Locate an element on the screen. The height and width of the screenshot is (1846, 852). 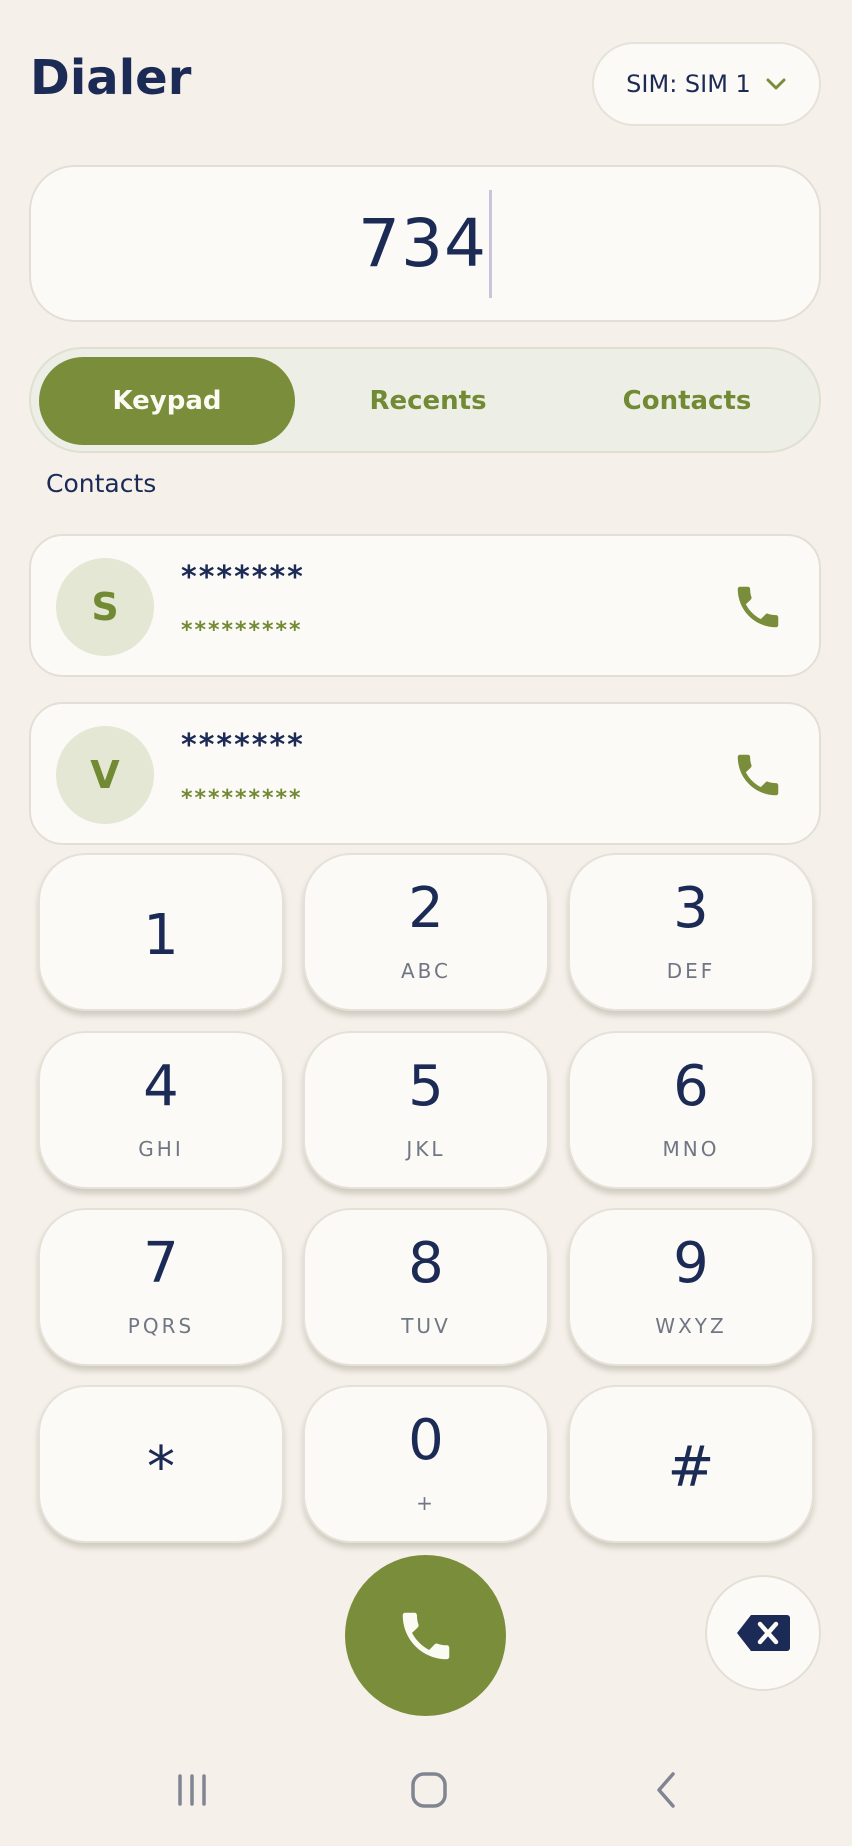
key-4: 4 GHI is located at coordinates (161, 1110).